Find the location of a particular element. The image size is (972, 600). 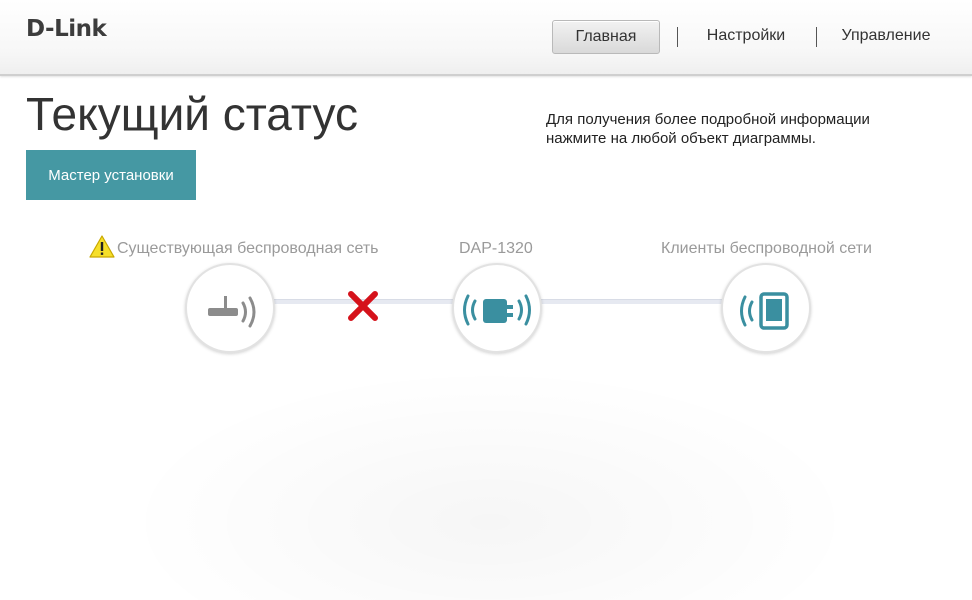

top-header: D-Link Главная Настройки Управление is located at coordinates (486, 38).